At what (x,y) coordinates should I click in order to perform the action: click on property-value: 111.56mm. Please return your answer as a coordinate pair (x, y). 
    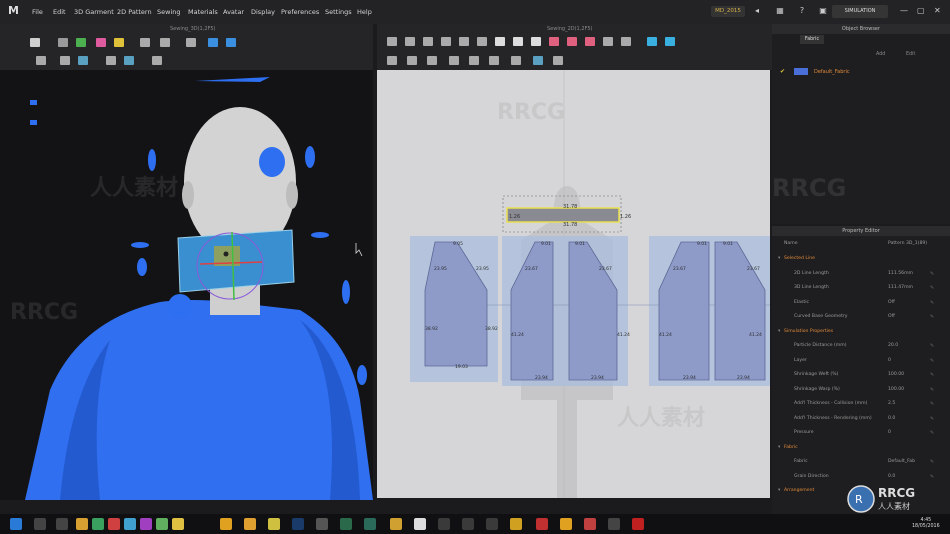
    Looking at the image, I should click on (900, 273).